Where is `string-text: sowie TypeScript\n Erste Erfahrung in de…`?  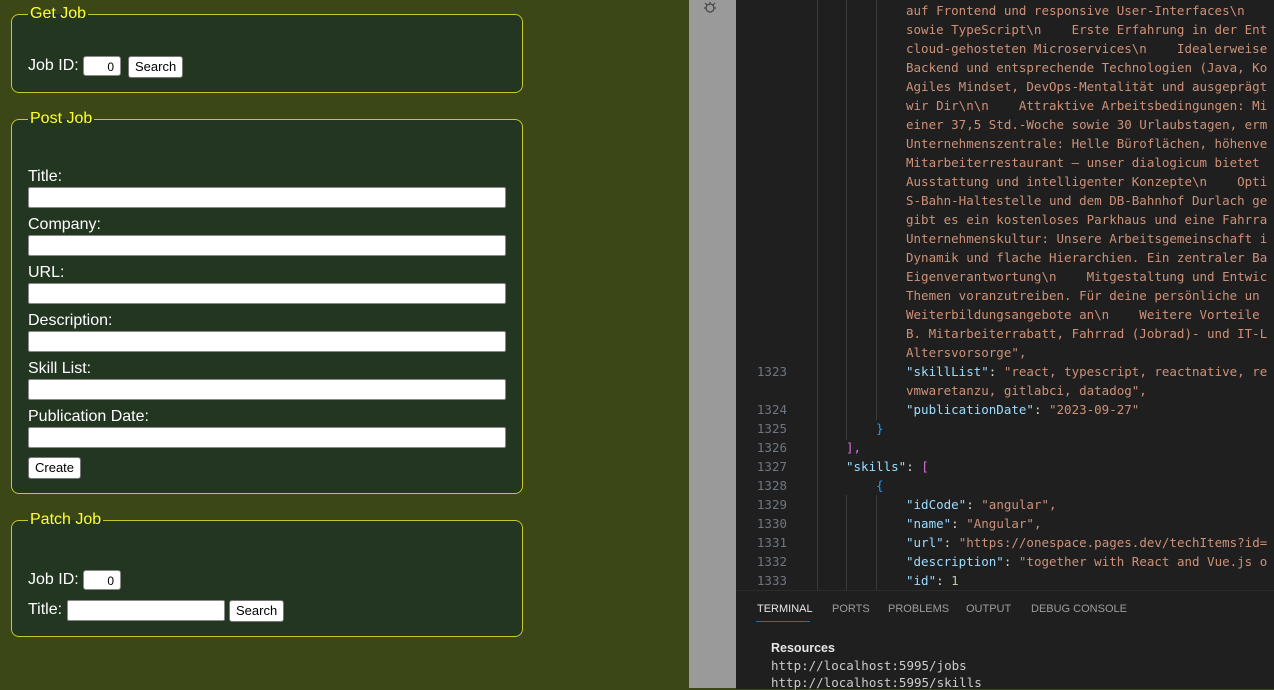 string-text: sowie TypeScript\n Erste Erfahrung in de… is located at coordinates (1087, 29).